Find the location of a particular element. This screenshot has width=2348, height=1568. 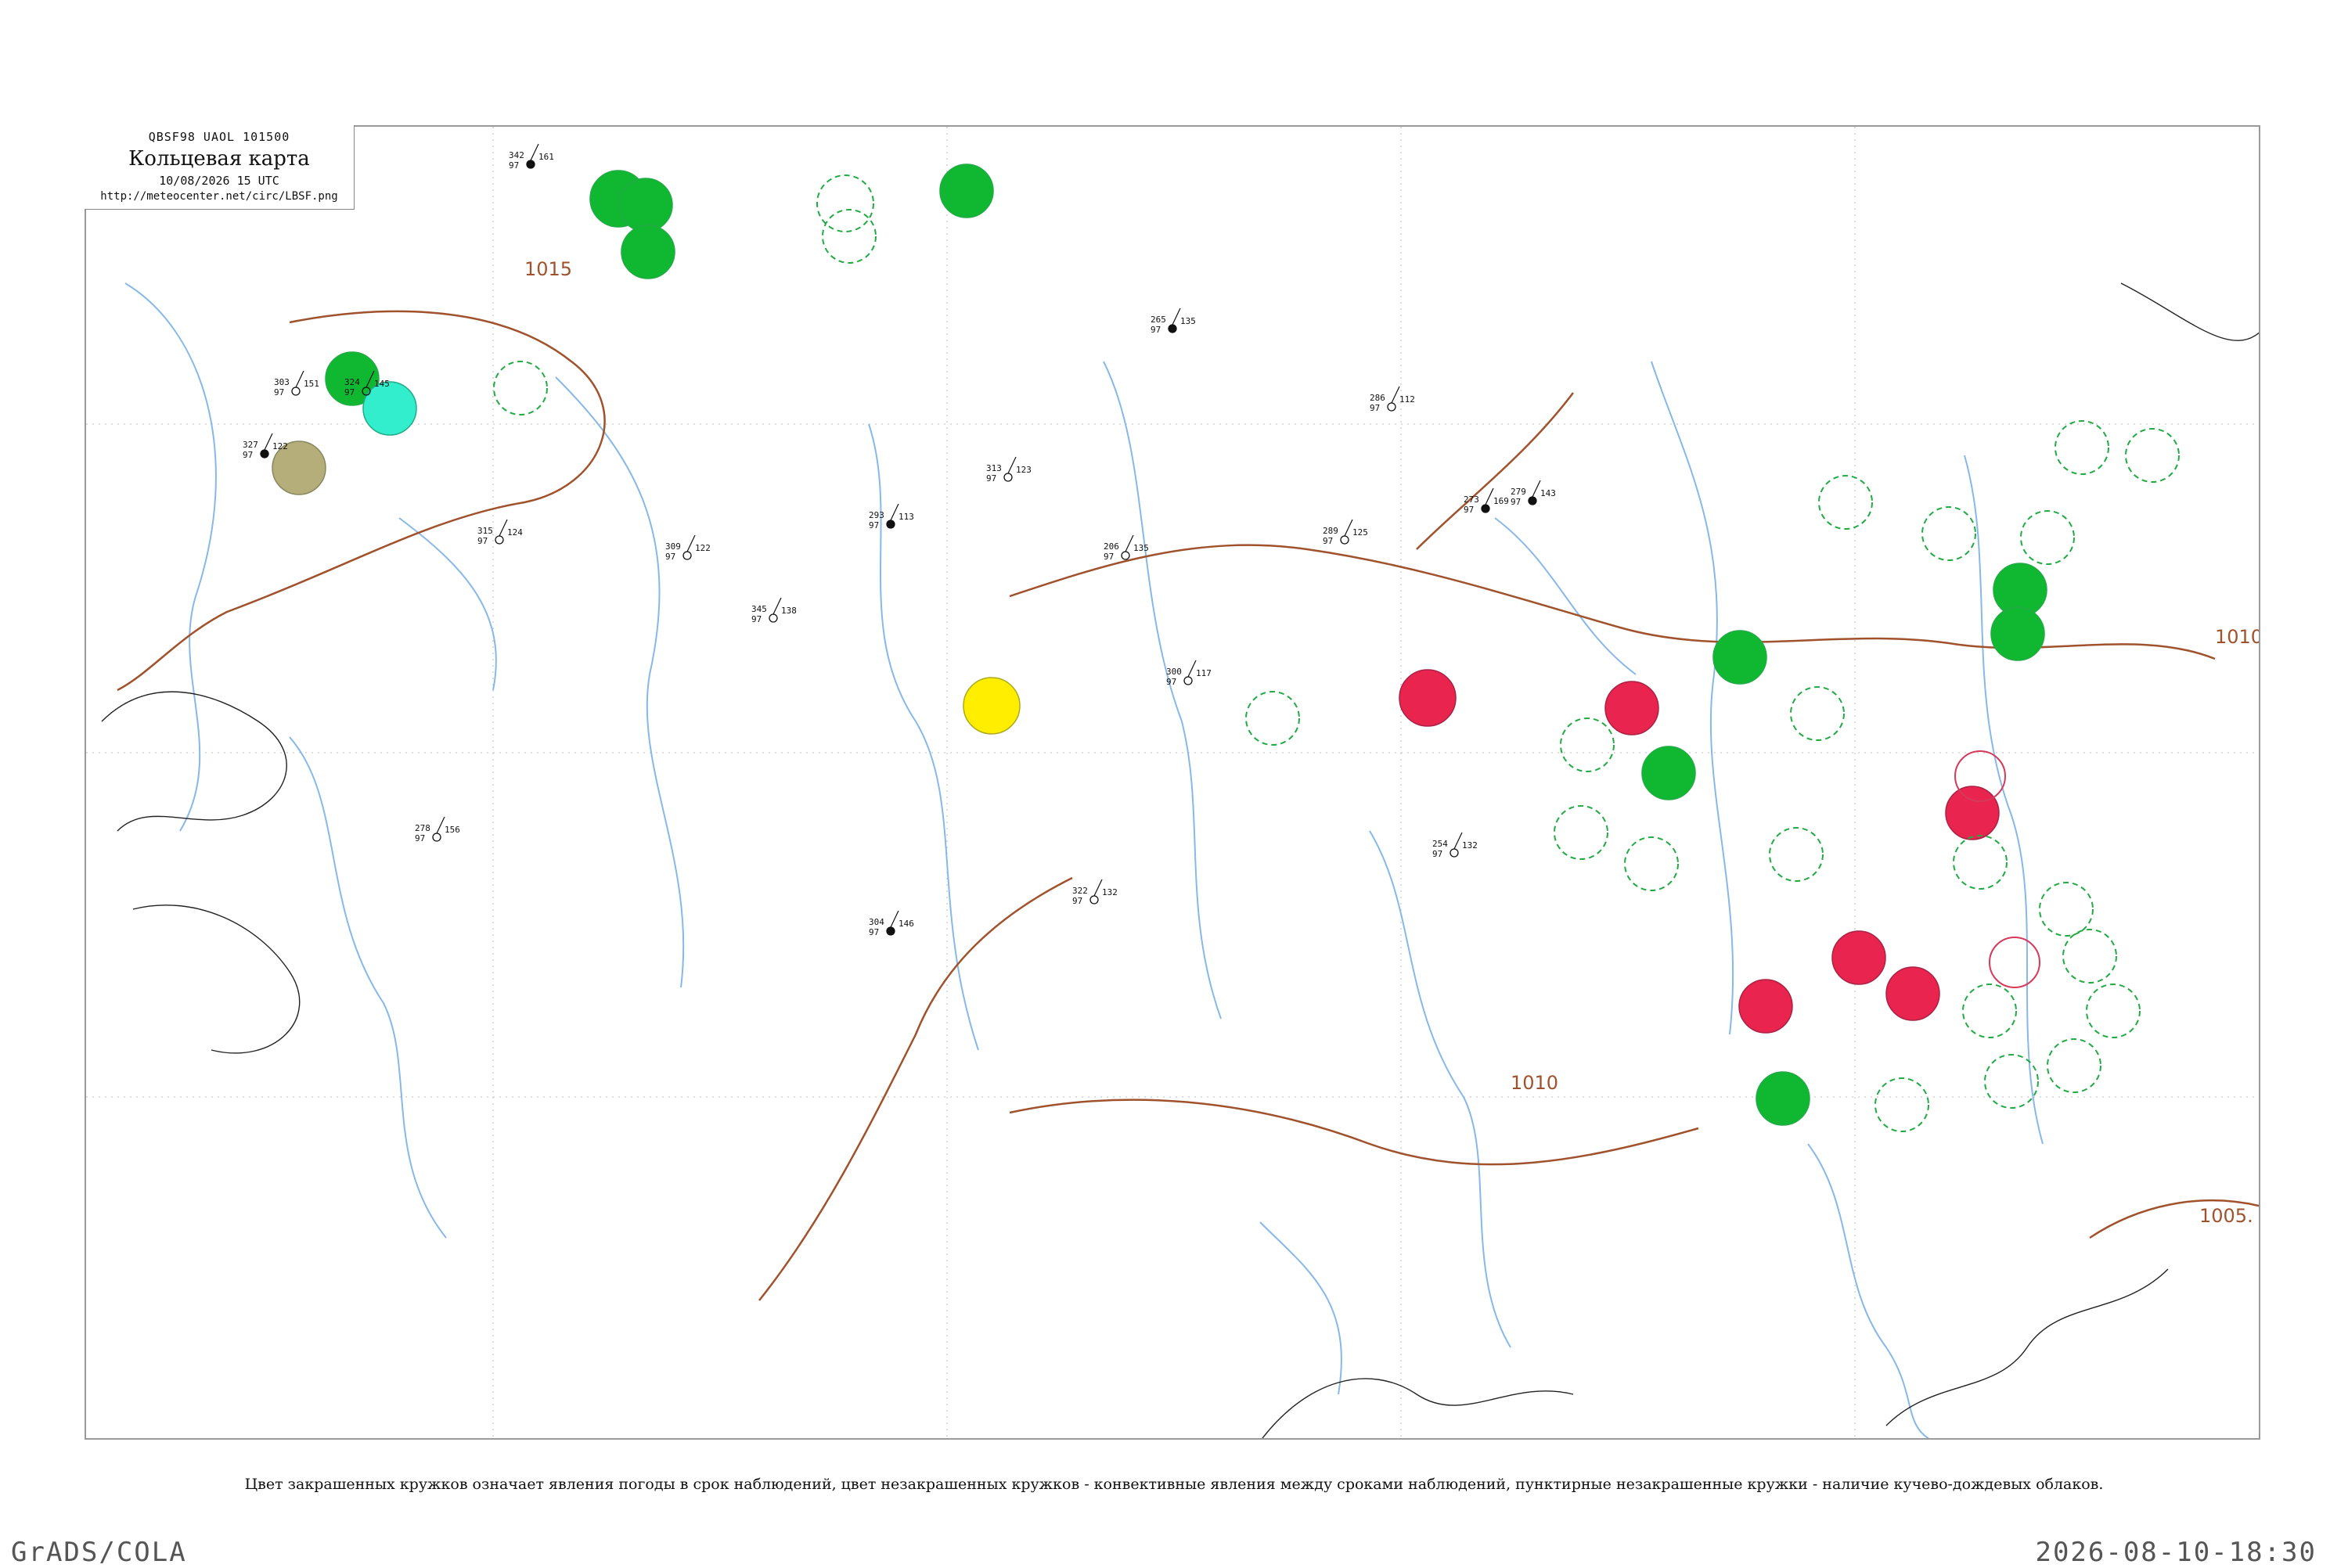

isobar-label: 1005. is located at coordinates (2226, 1216).